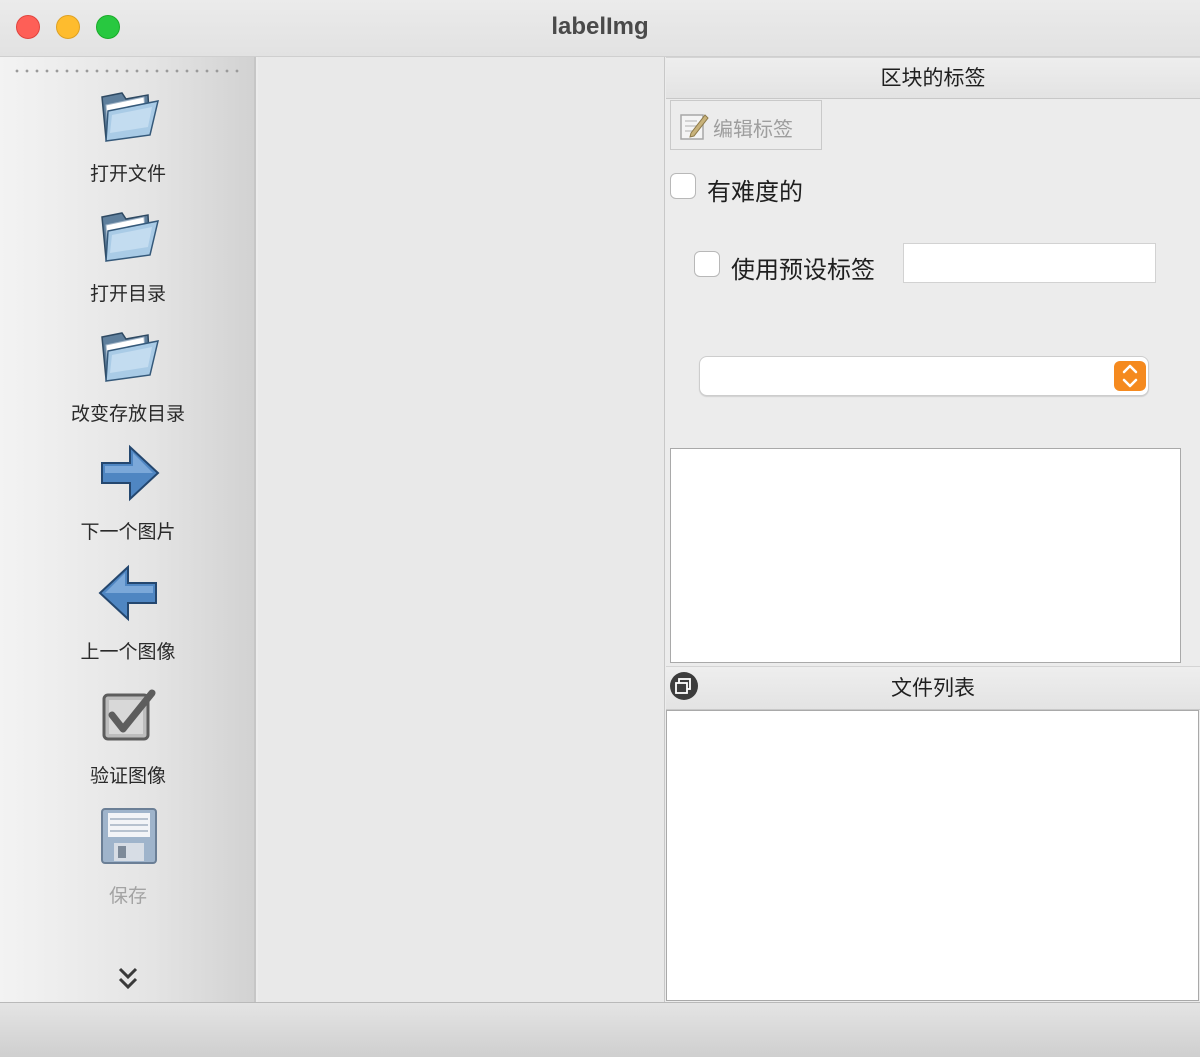 Image resolution: width=1200 pixels, height=1057 pixels. Describe the element at coordinates (128, 980) in the screenshot. I see `double-chevron-down-icon` at that location.